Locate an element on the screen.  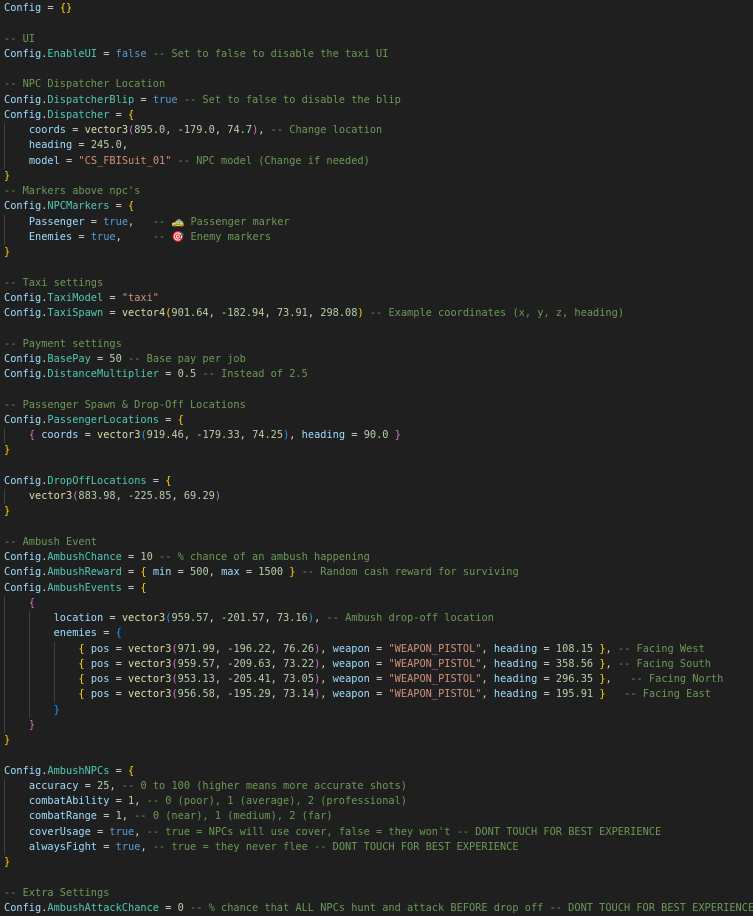
code-line: -- Extra Settings is located at coordinates (376, 893).